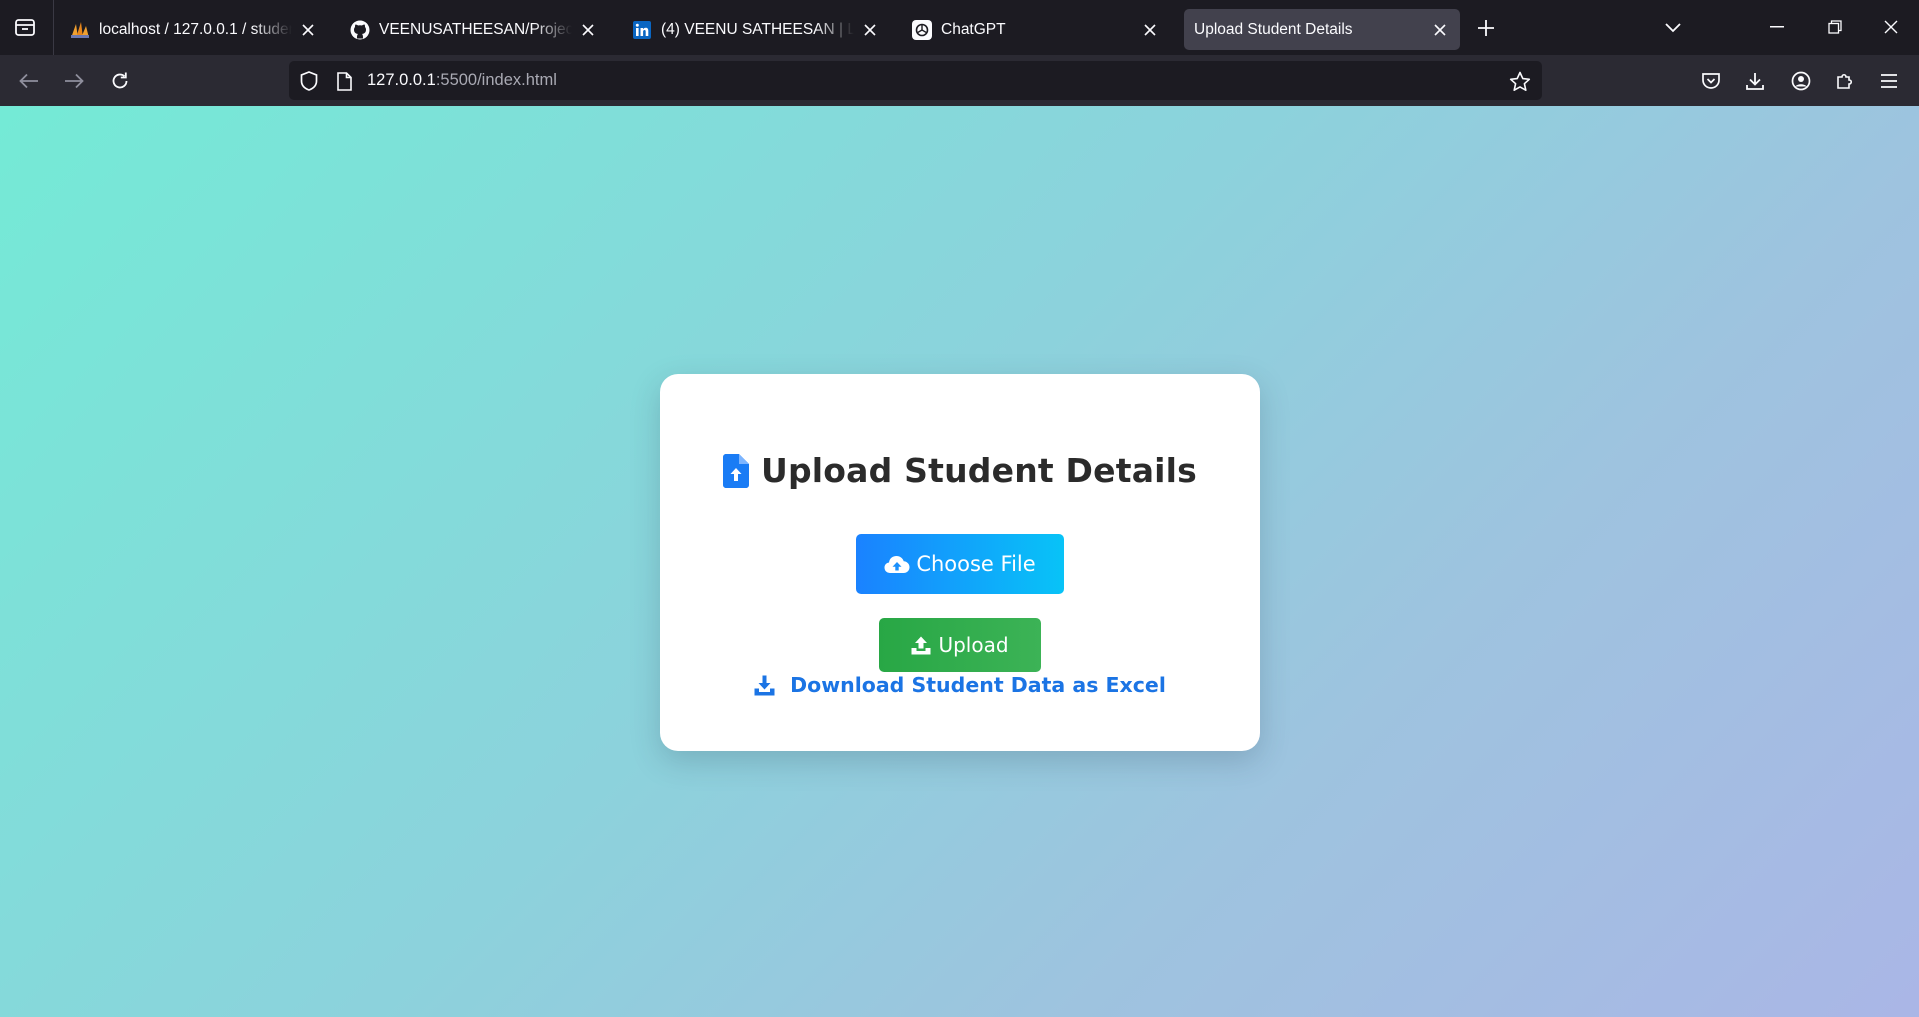 The image size is (1919, 1017). What do you see at coordinates (979, 470) in the screenshot?
I see `page-title: Upload Student Details` at bounding box center [979, 470].